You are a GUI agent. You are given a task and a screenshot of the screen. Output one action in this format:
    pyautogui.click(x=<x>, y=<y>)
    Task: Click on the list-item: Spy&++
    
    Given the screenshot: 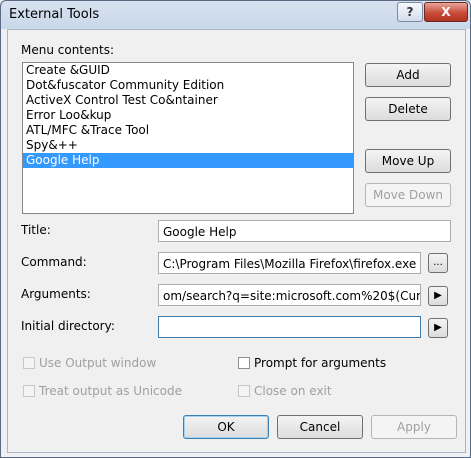 What is the action you would take?
    pyautogui.click(x=188, y=145)
    